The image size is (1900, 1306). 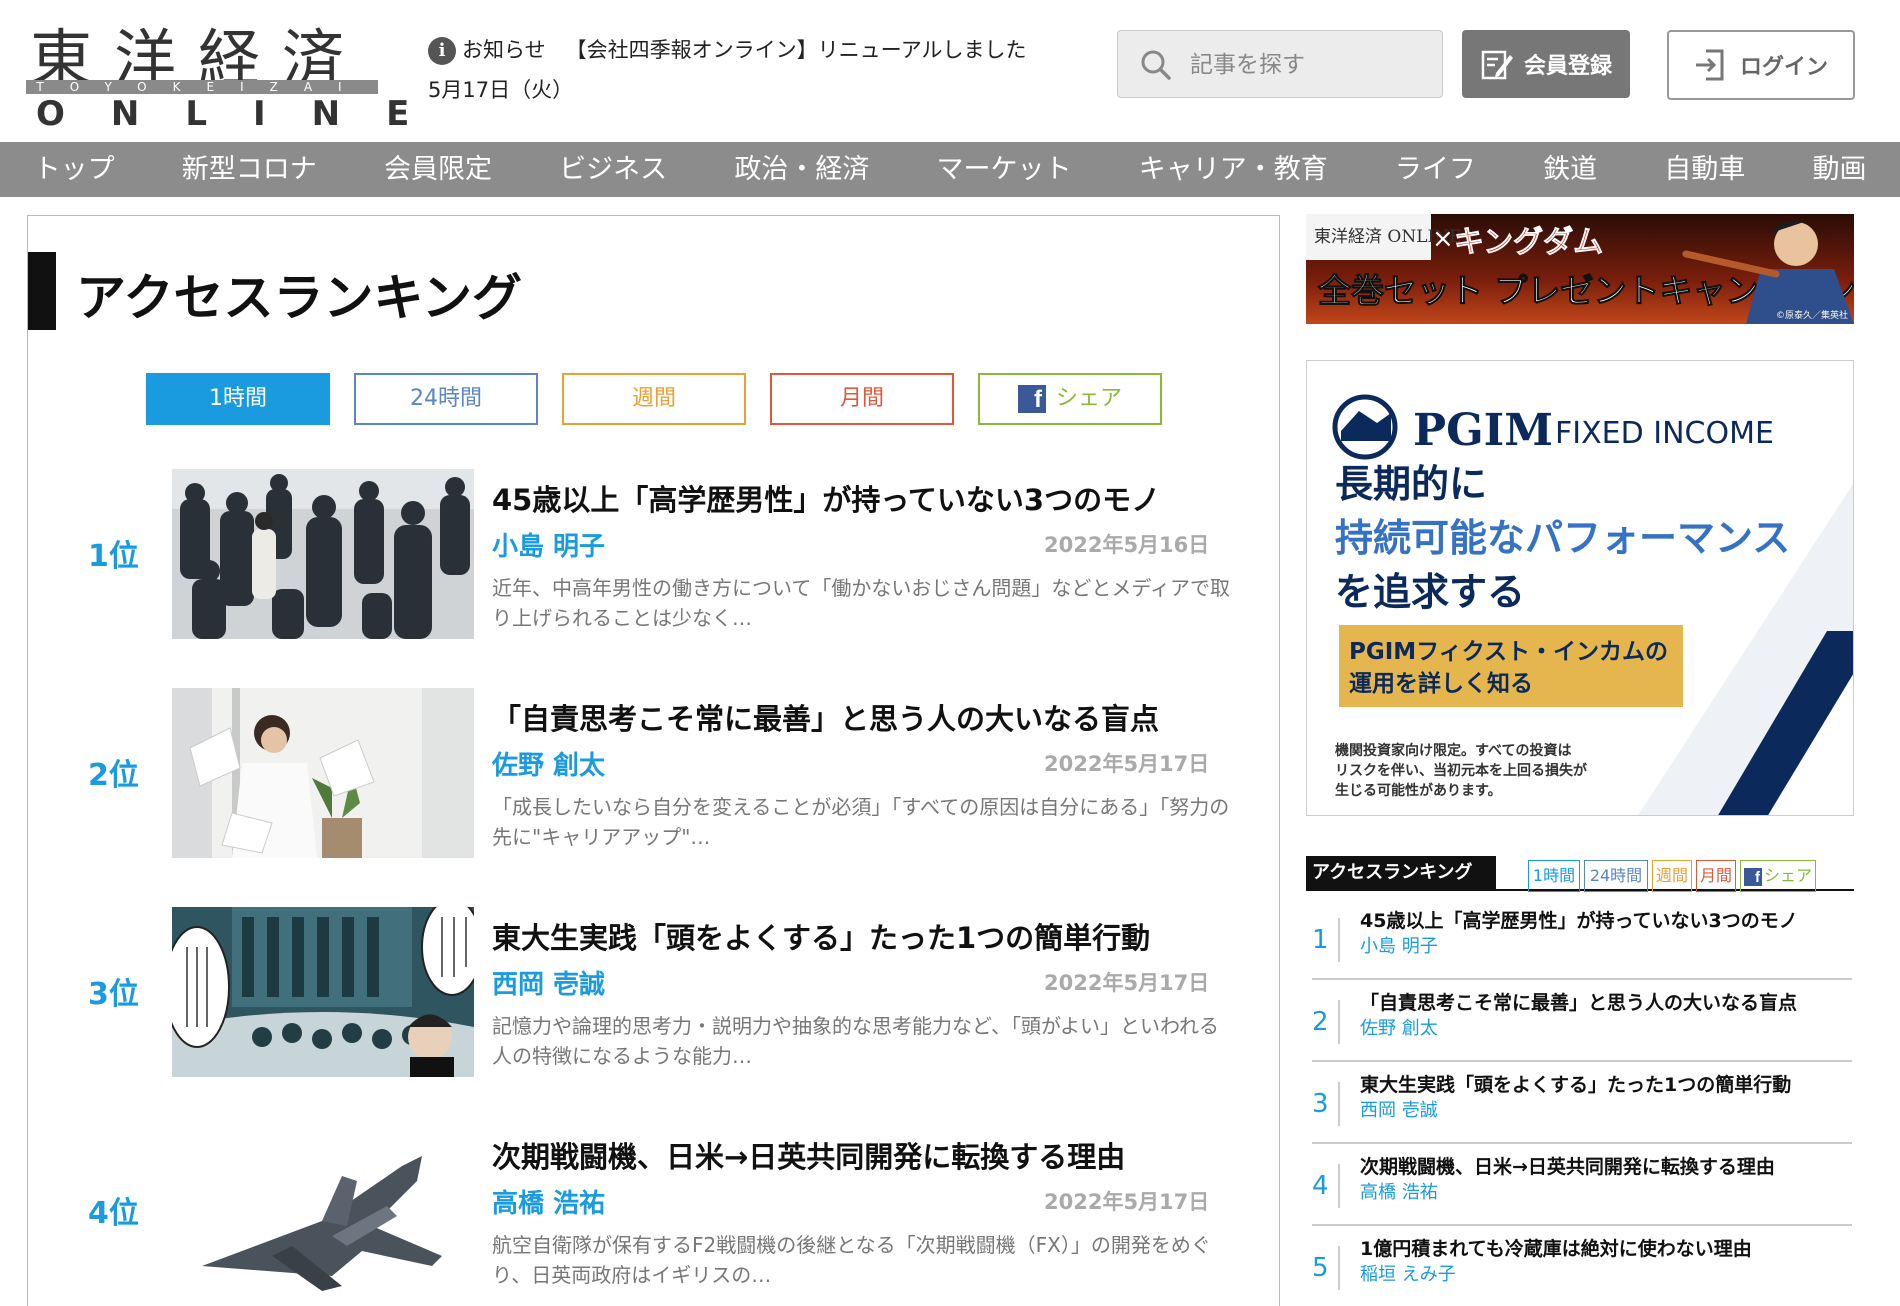 I want to click on sidebar-tab-monthly: 月間, so click(x=1716, y=876).